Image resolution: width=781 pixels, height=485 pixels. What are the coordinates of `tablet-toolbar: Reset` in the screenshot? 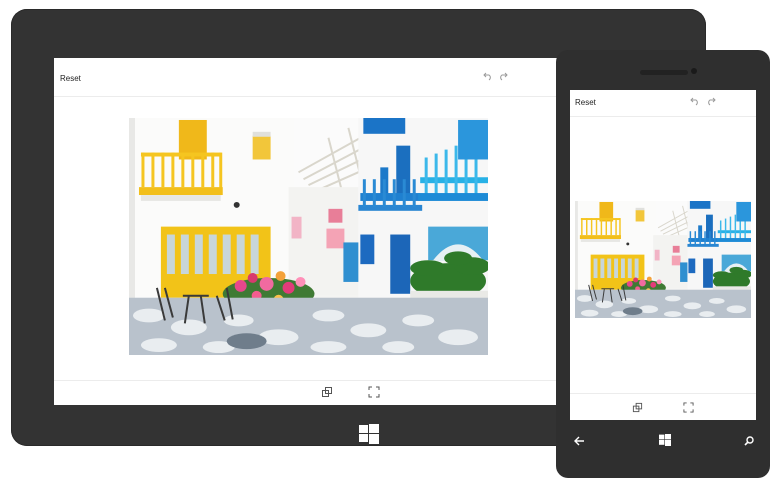 It's located at (332, 77).